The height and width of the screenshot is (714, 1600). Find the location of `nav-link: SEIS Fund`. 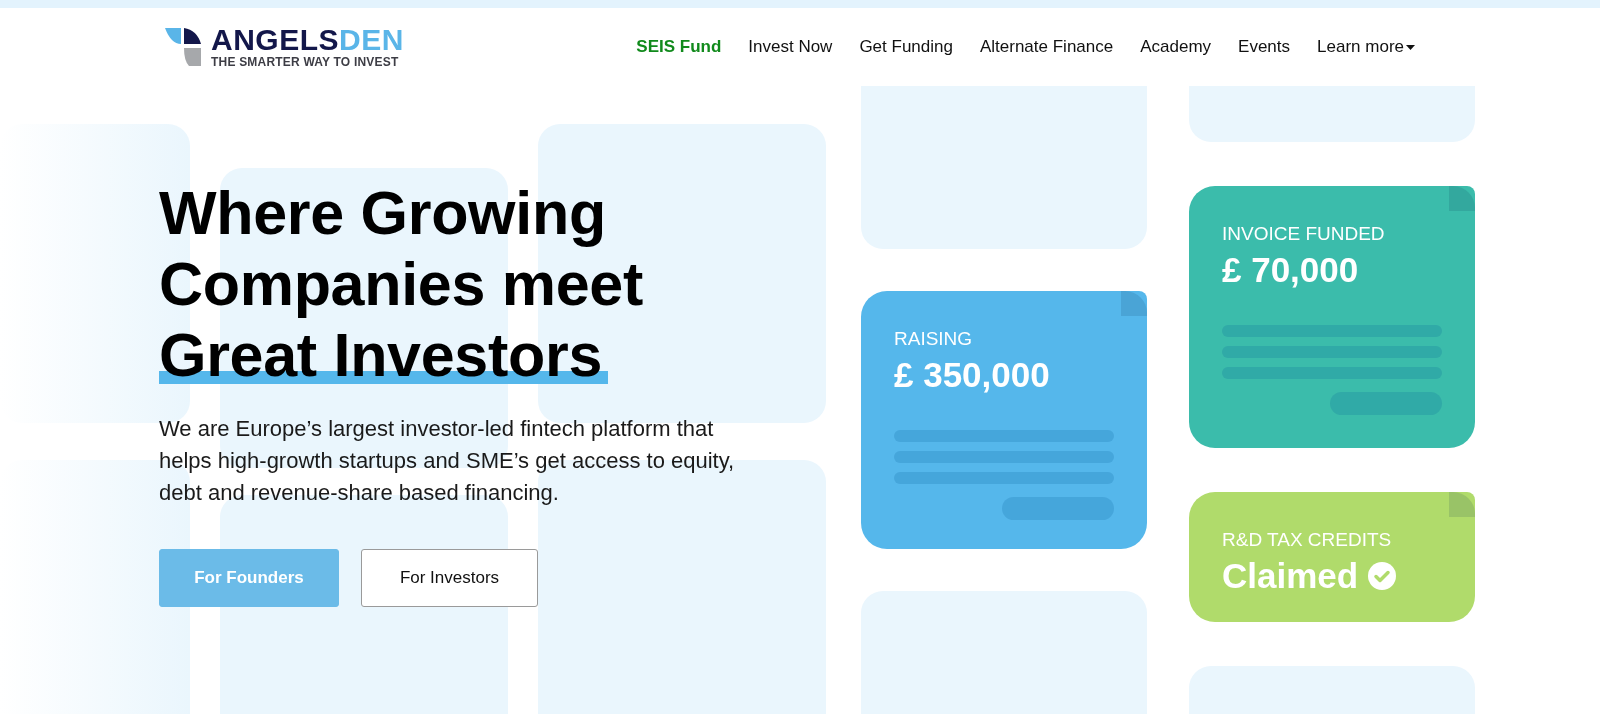

nav-link: SEIS Fund is located at coordinates (679, 47).